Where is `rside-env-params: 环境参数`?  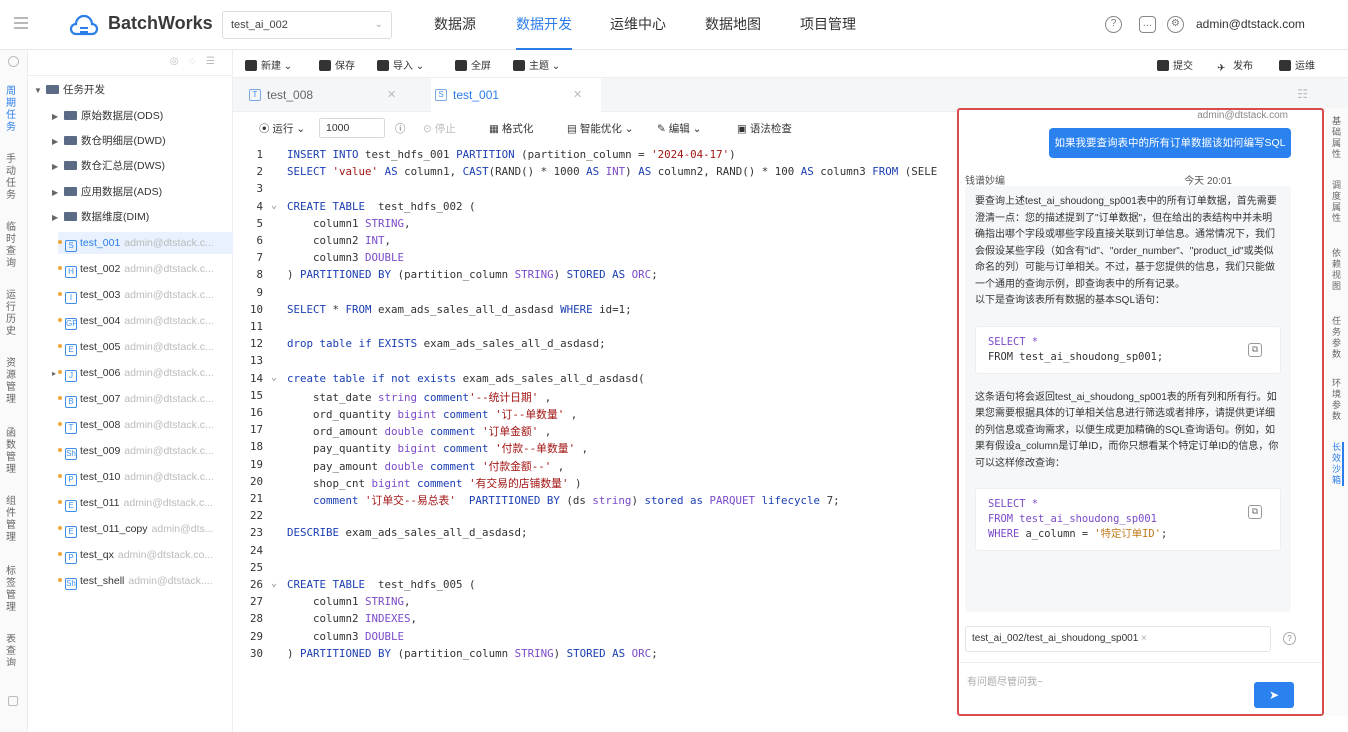 rside-env-params: 环境参数 is located at coordinates (1338, 400).